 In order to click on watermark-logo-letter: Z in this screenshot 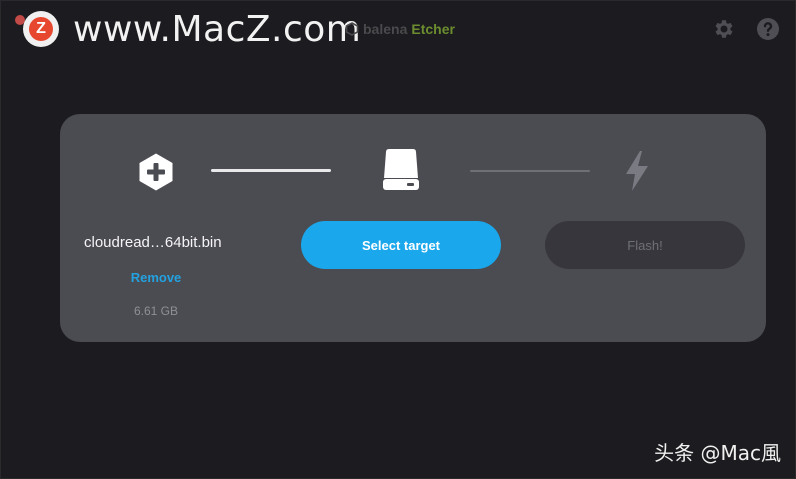, I will do `click(41, 29)`.